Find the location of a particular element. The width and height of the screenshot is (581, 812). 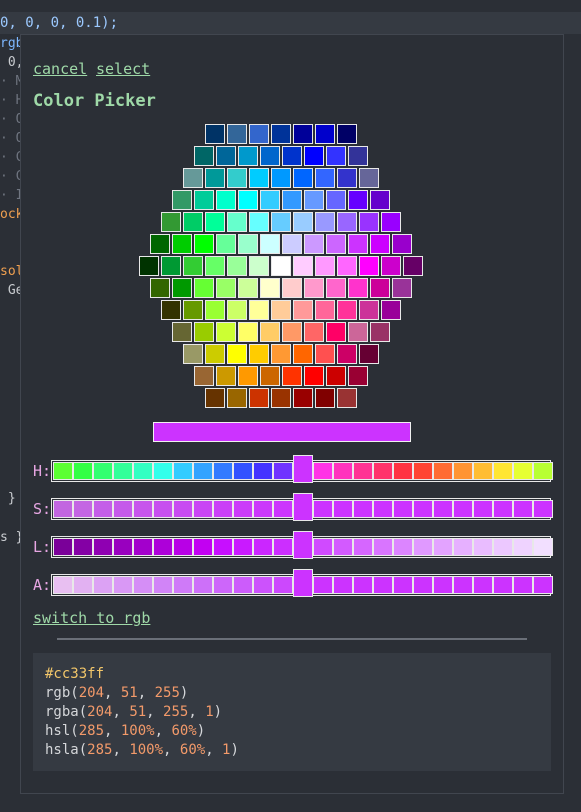

slider-handle is located at coordinates (303, 545).